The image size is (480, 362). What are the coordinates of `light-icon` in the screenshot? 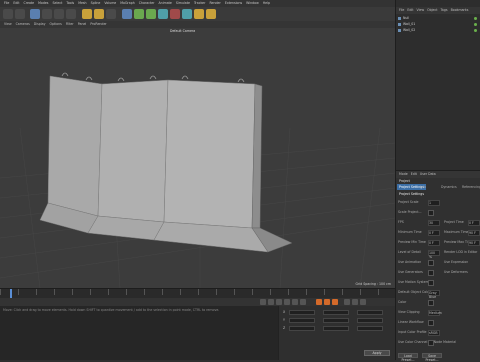 It's located at (211, 14).